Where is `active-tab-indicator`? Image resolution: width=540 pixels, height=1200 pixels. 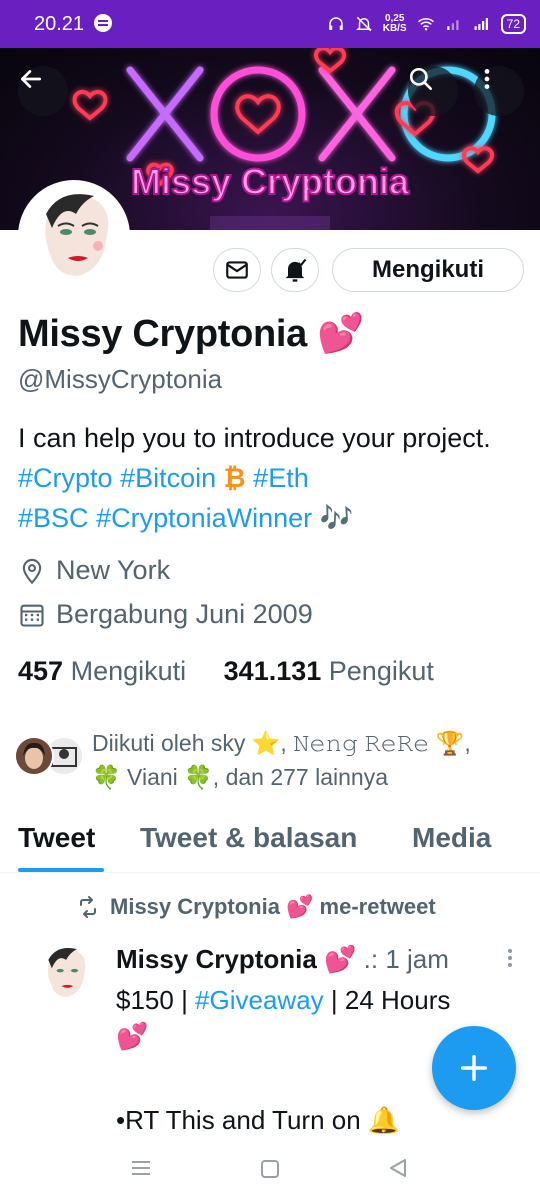 active-tab-indicator is located at coordinates (61, 870).